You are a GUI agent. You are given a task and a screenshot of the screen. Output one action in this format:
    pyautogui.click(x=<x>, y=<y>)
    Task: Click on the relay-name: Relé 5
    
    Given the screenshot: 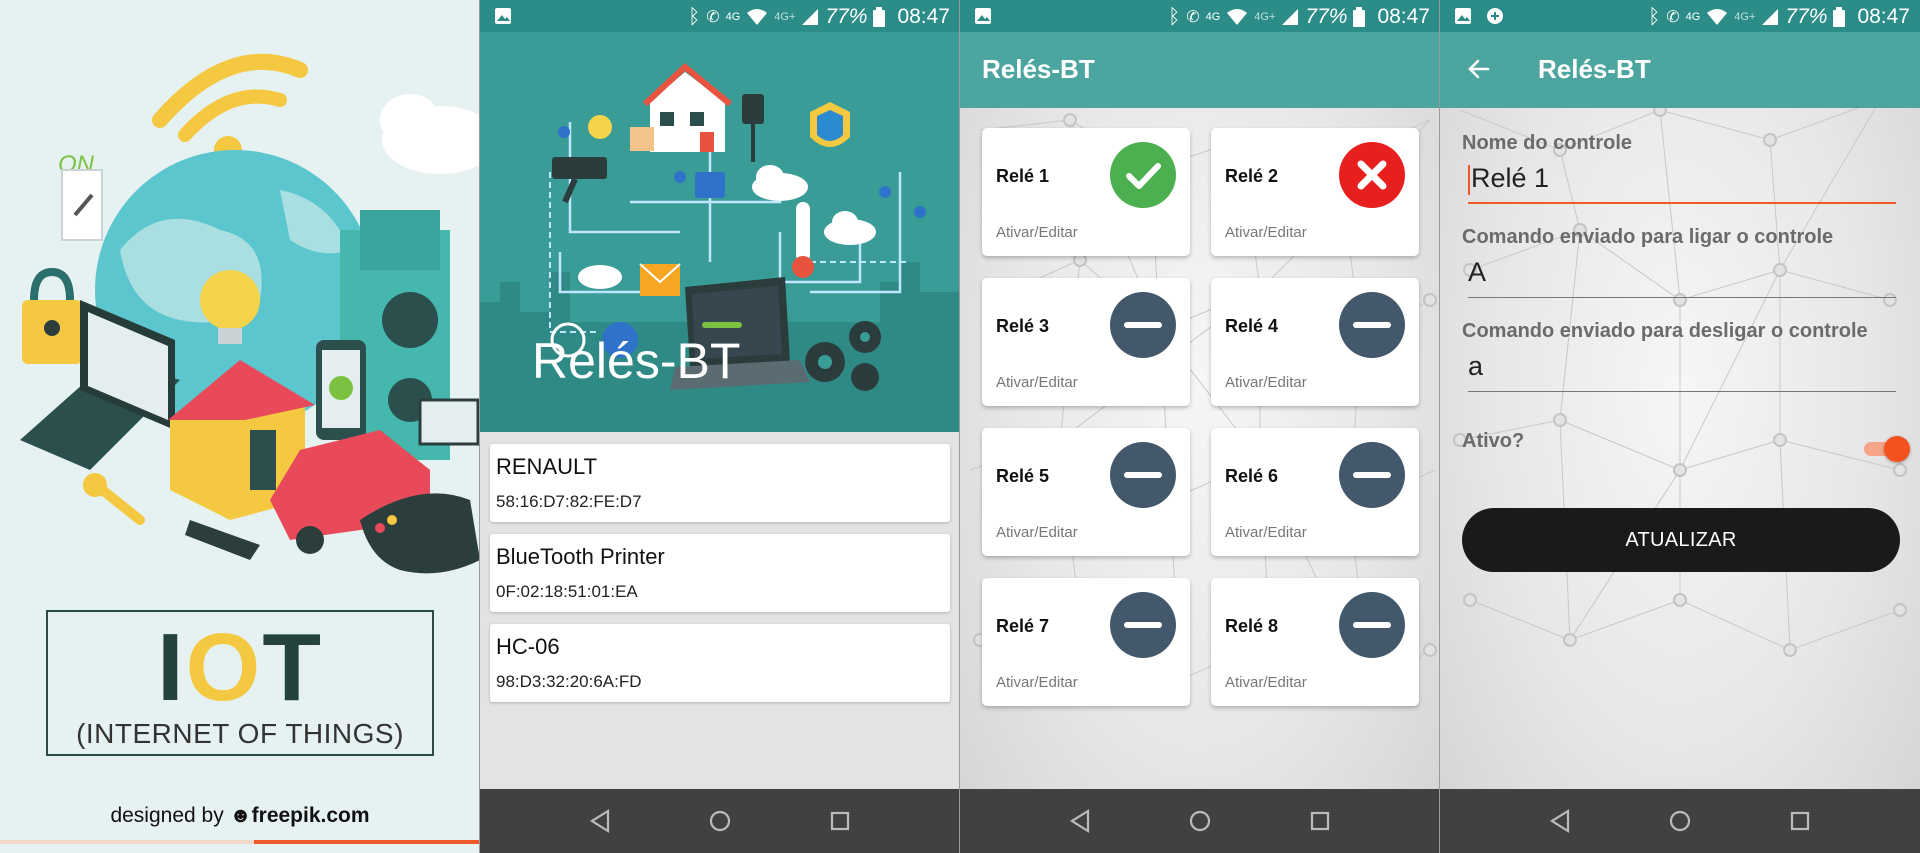 What is the action you would take?
    pyautogui.click(x=1023, y=476)
    